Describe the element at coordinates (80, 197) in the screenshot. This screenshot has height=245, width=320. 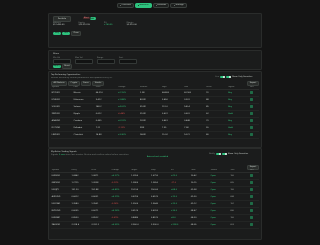
I see `table-cell: 0.6612` at that location.